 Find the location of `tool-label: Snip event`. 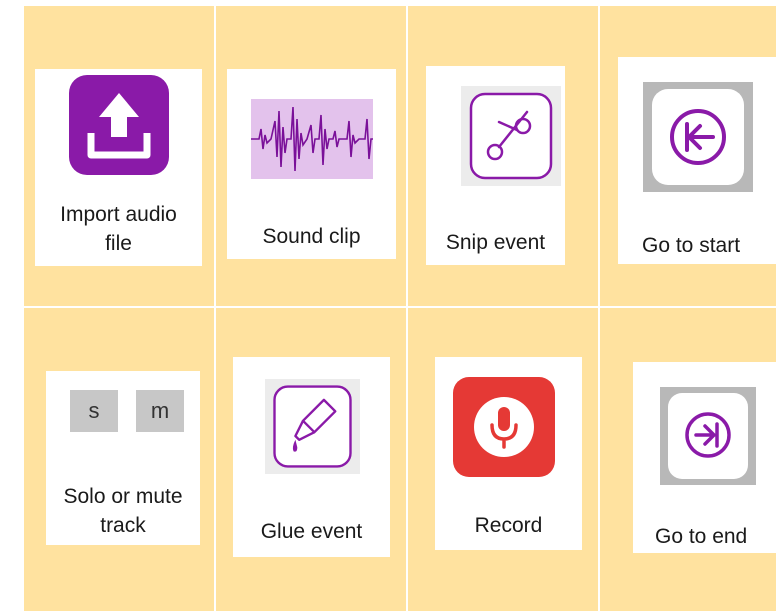

tool-label: Snip event is located at coordinates (495, 242).